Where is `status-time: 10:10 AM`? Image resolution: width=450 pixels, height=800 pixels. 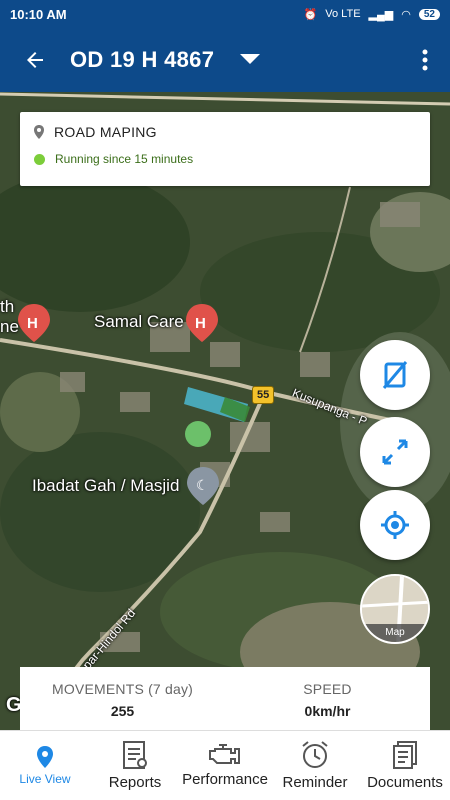 status-time: 10:10 AM is located at coordinates (38, 14).